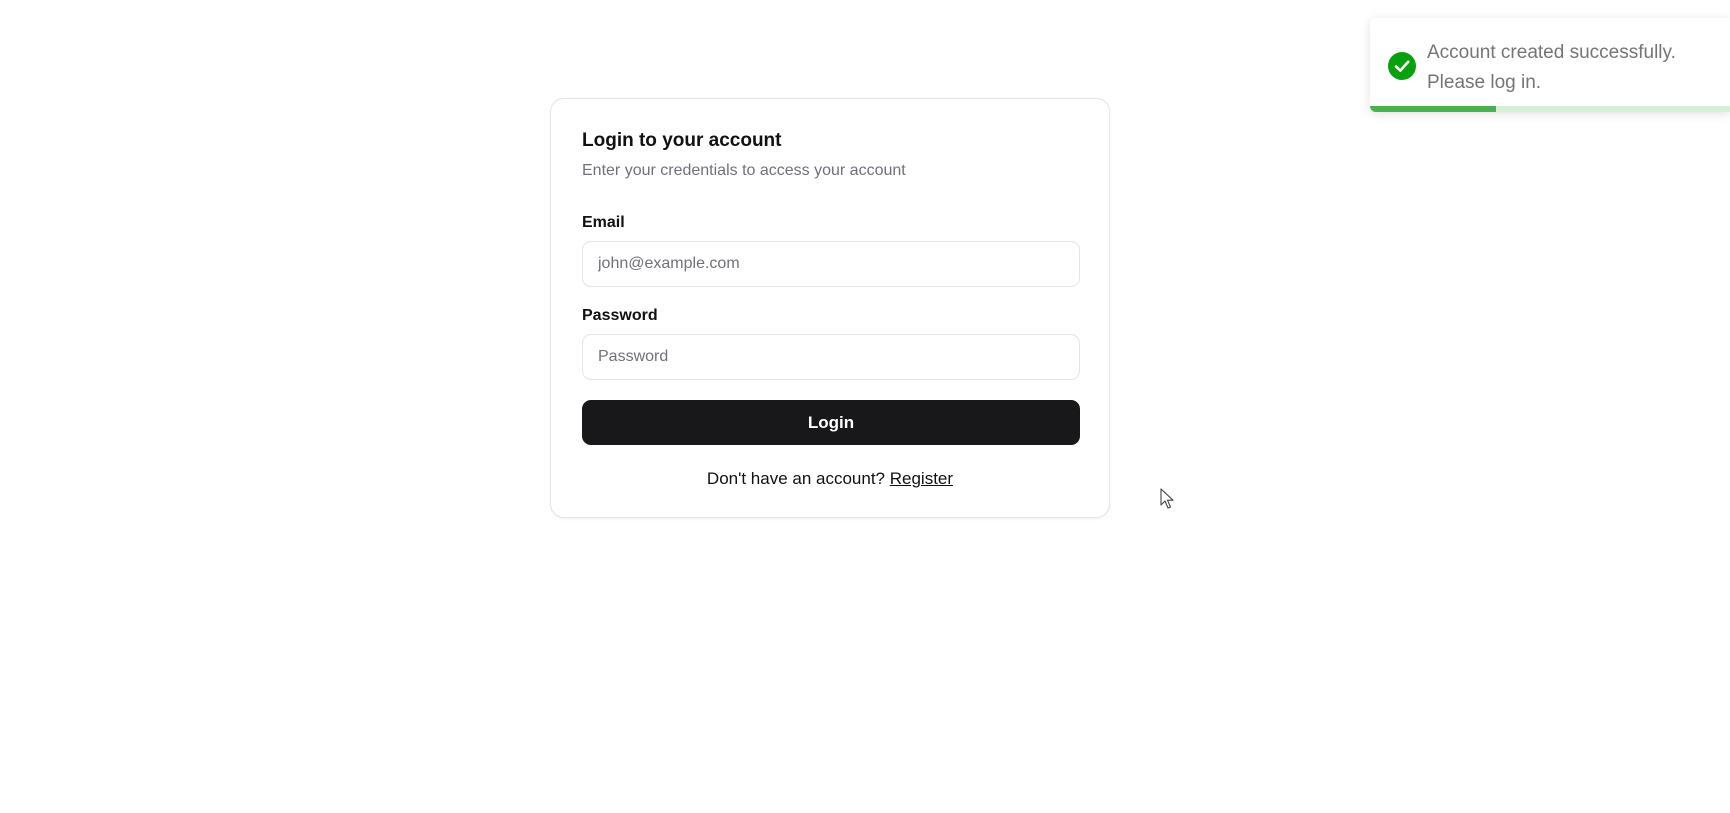 The height and width of the screenshot is (813, 1730). I want to click on email-field, so click(831, 264).